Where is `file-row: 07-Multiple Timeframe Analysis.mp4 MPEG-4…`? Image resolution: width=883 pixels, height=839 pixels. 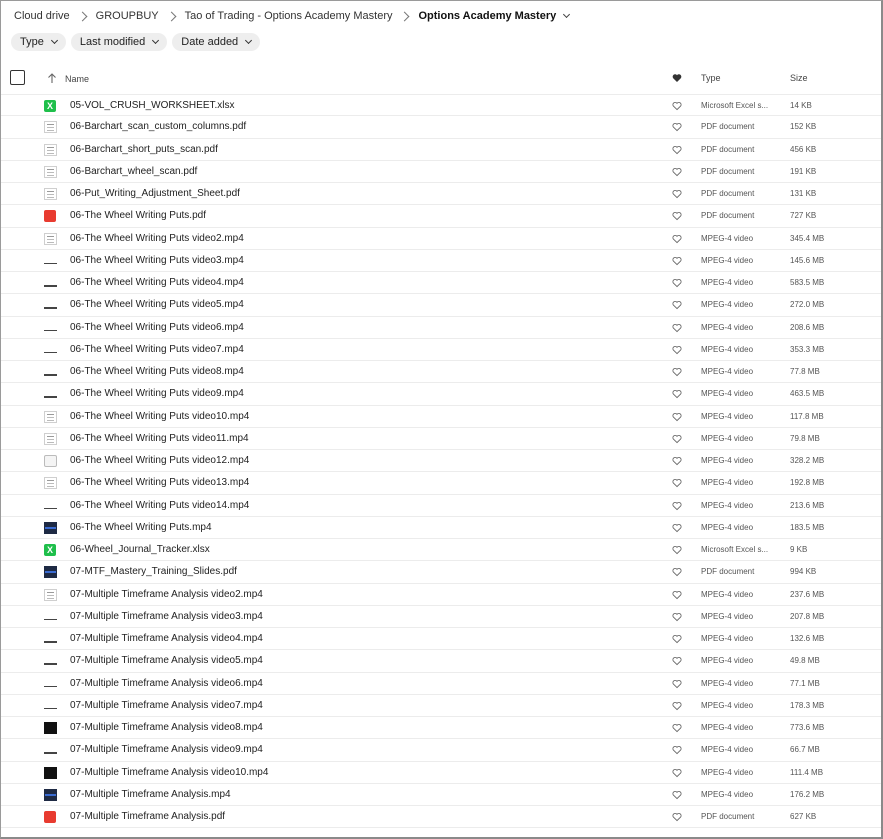 file-row: 07-Multiple Timeframe Analysis.mp4 MPEG-4… is located at coordinates (441, 795).